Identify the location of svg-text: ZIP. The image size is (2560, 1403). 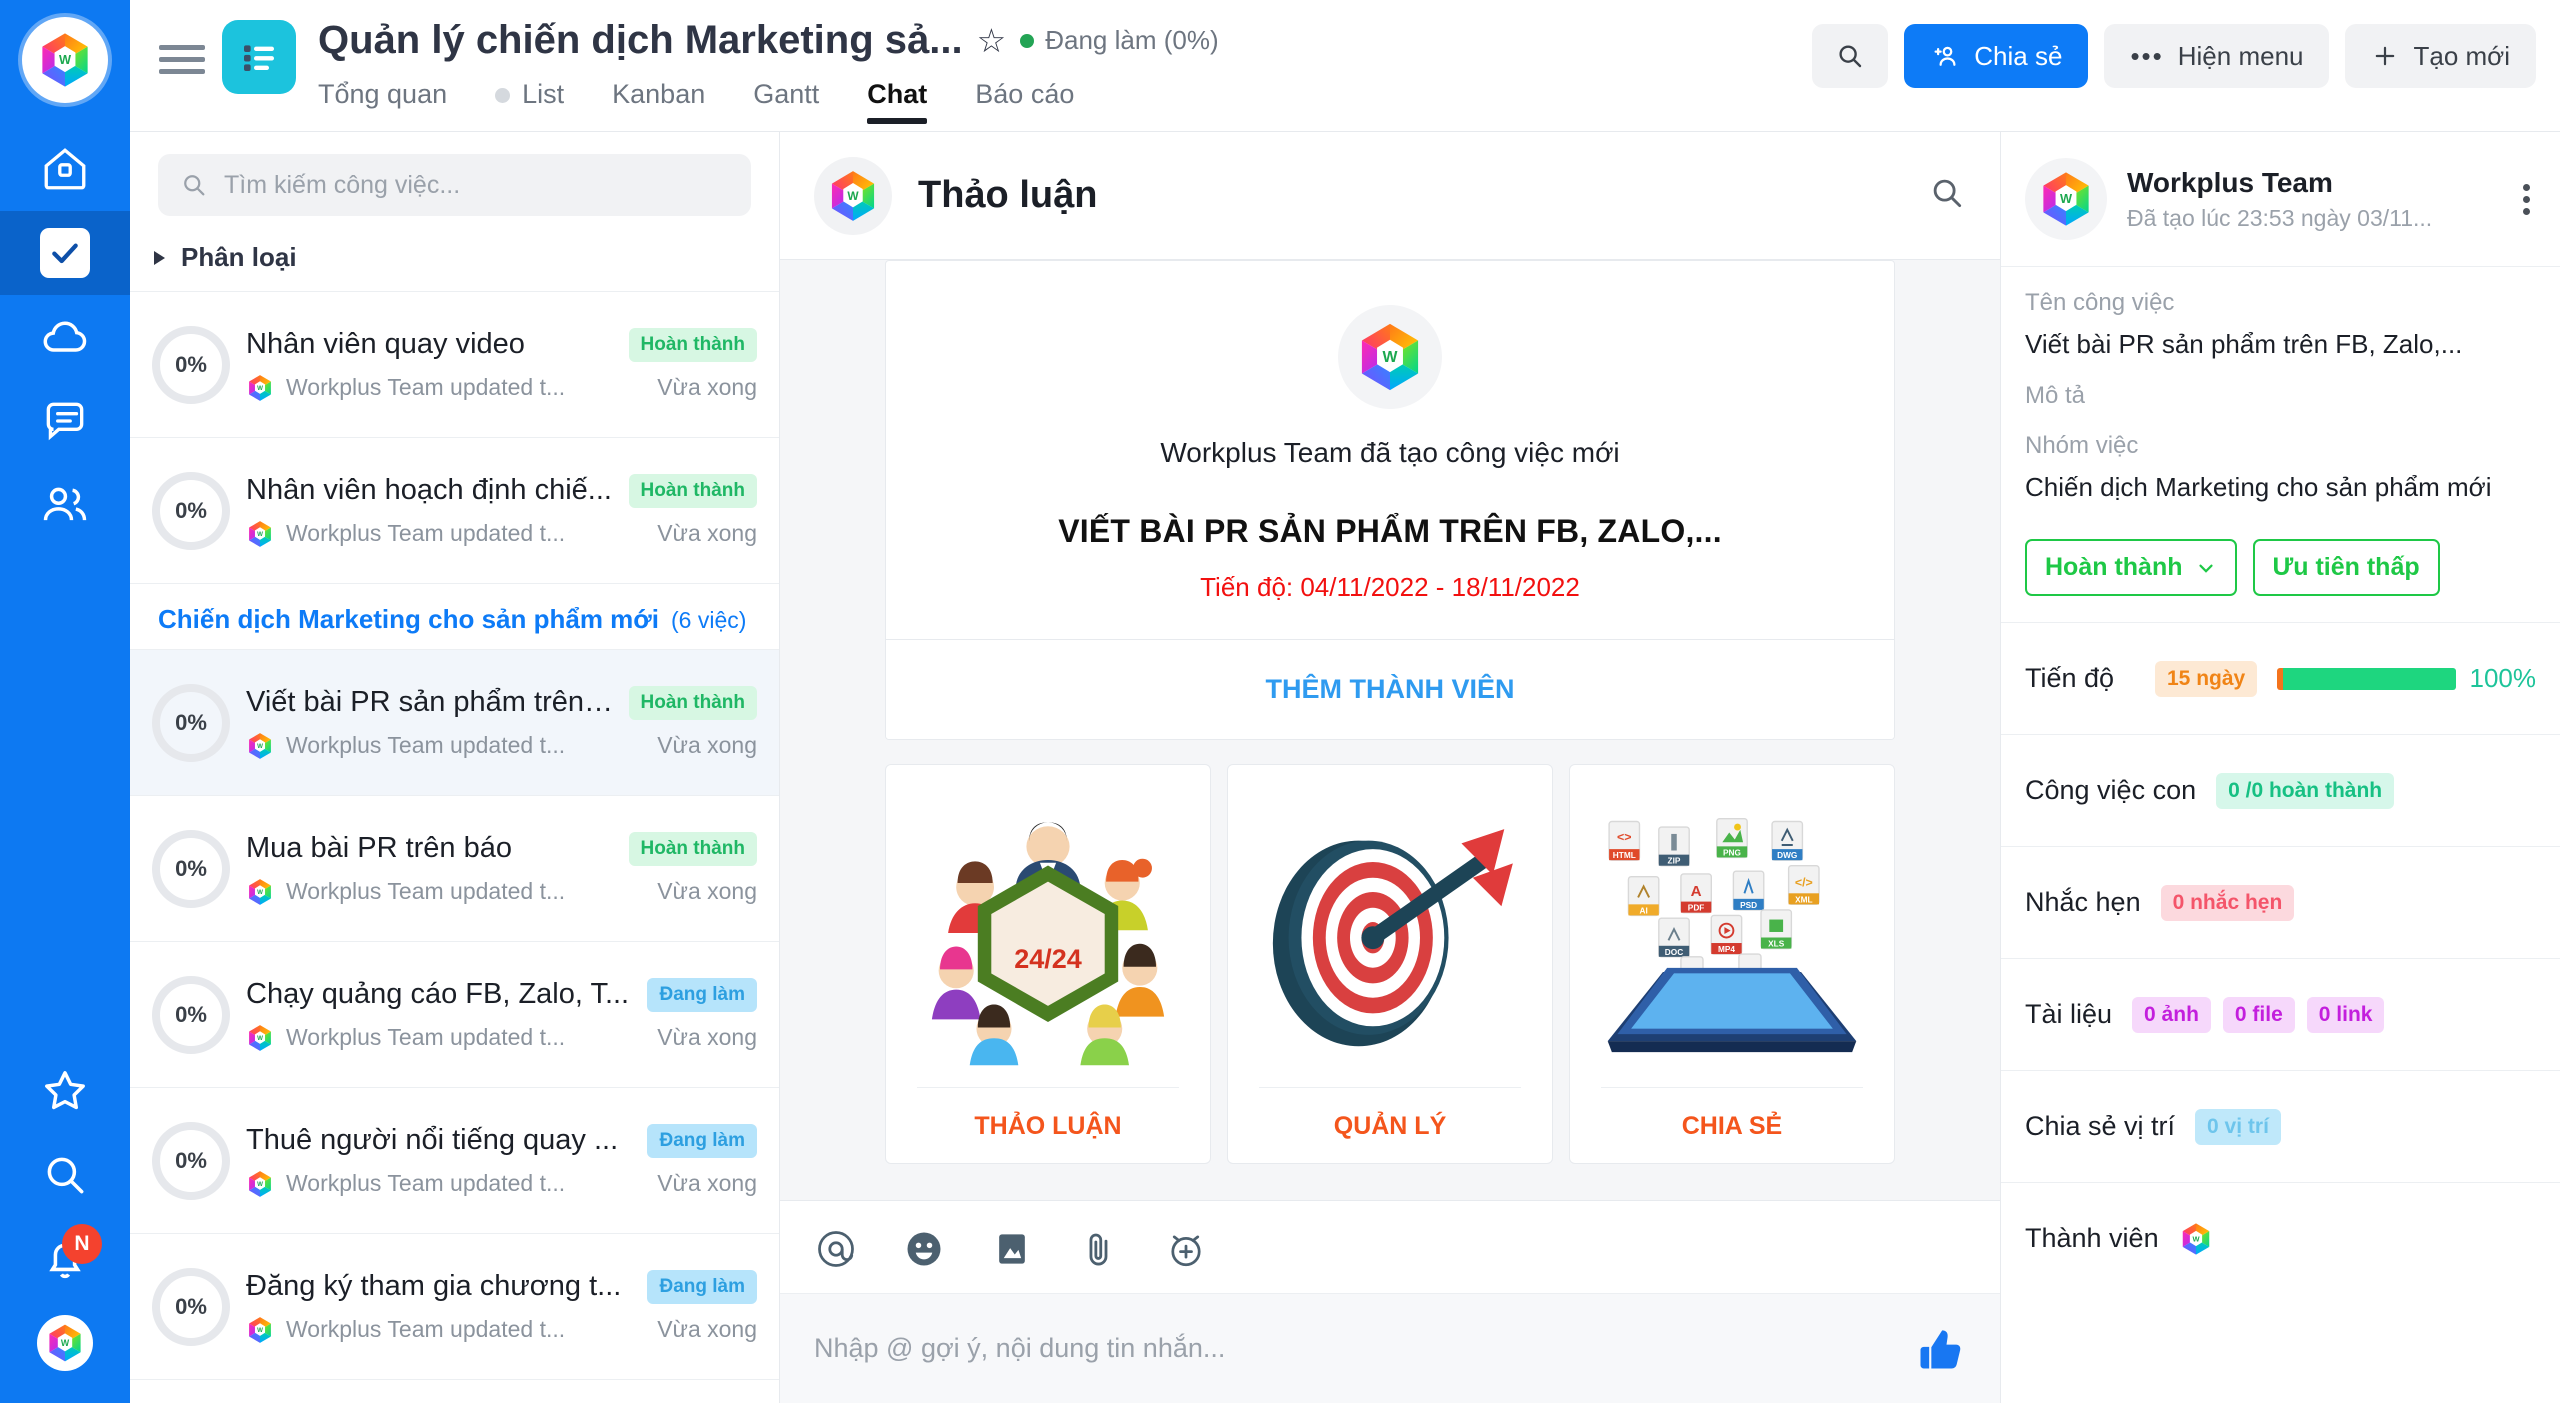
(1674, 860).